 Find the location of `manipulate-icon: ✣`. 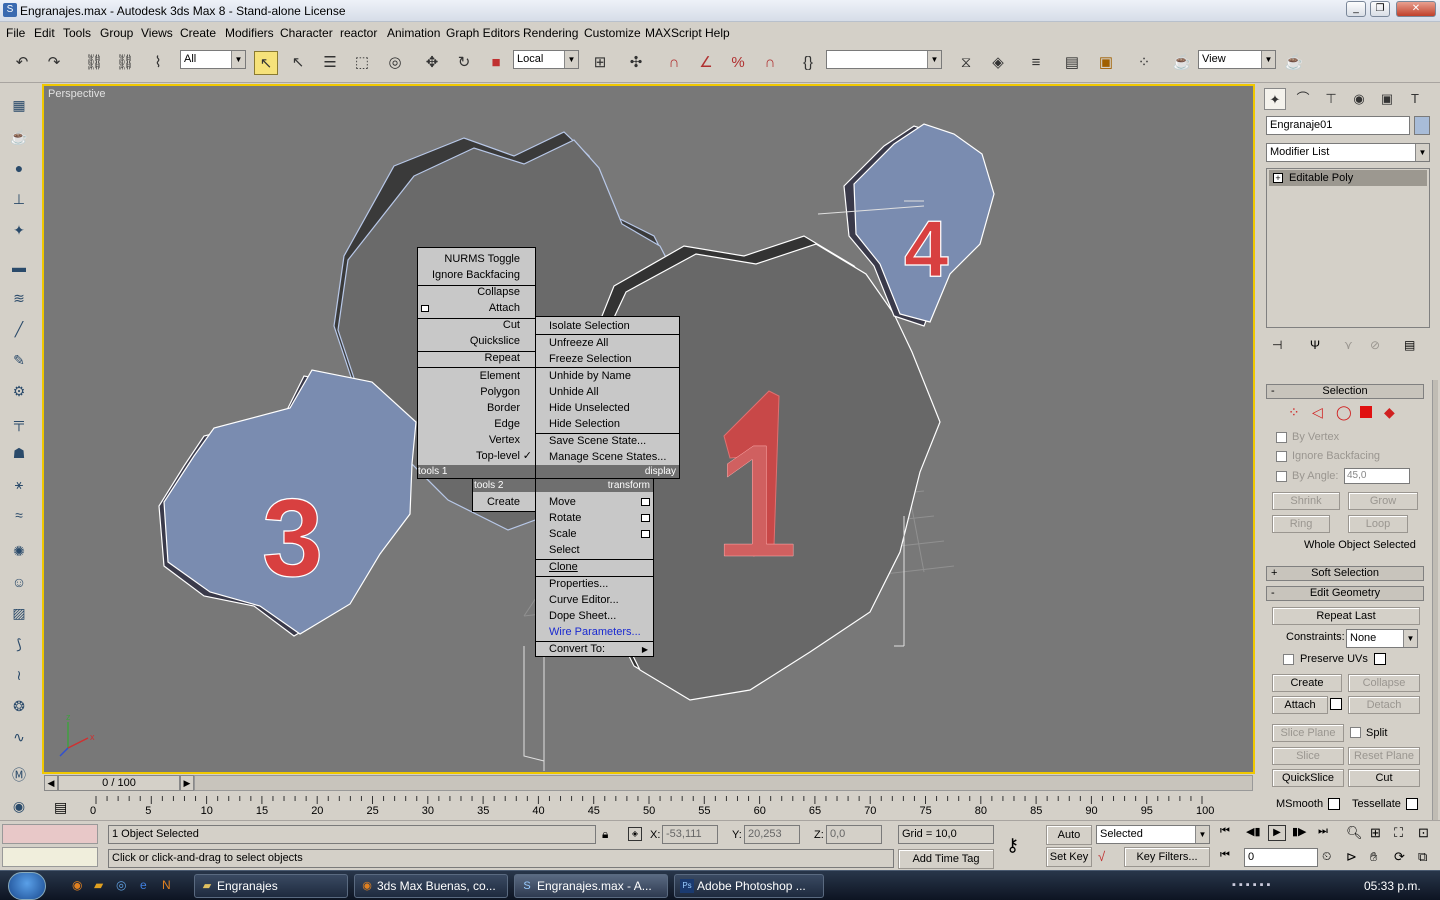

manipulate-icon: ✣ is located at coordinates (636, 63).